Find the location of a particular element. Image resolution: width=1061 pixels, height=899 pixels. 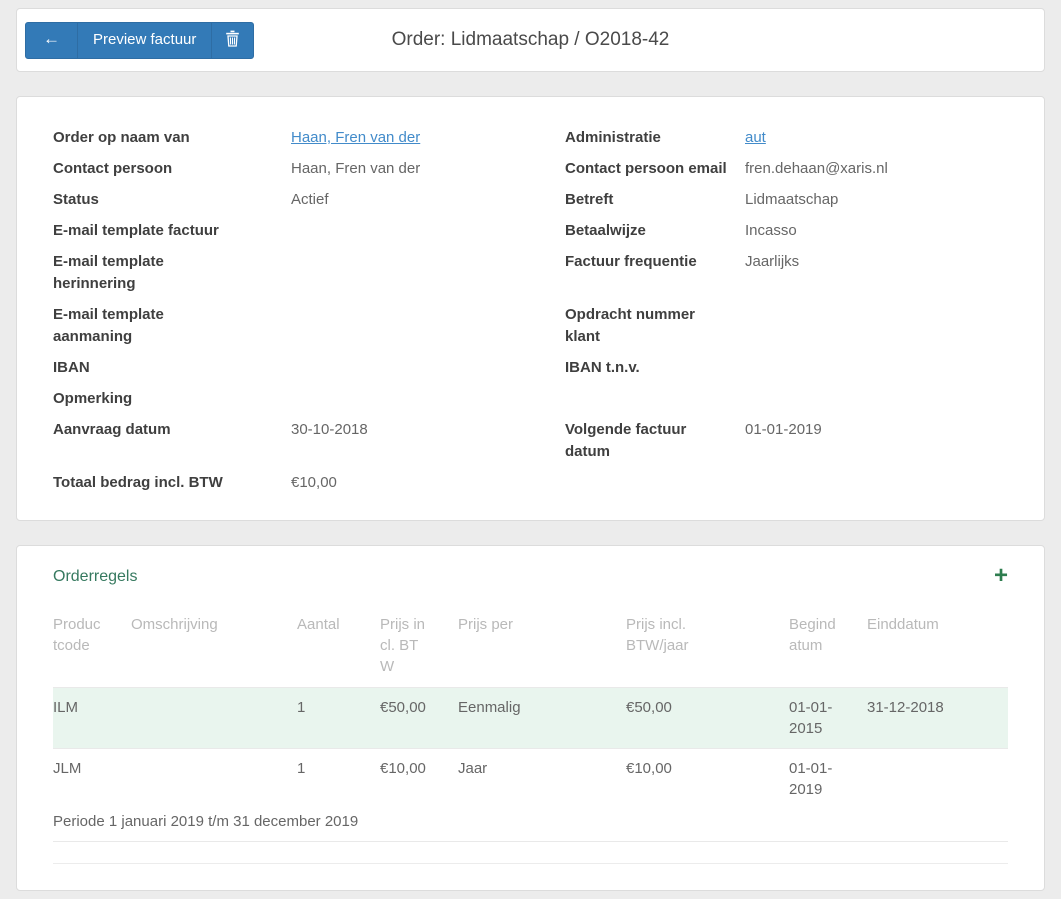

back-button: ← is located at coordinates (51, 40).